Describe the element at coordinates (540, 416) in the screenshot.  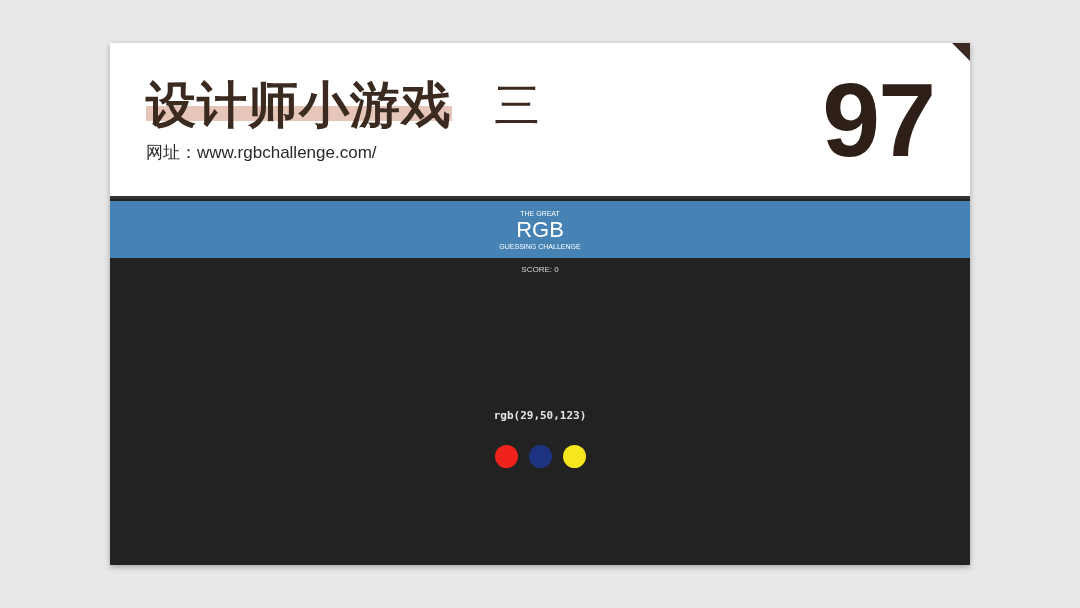
I see `rgb-prompt: rgb(29,50,123)` at that location.